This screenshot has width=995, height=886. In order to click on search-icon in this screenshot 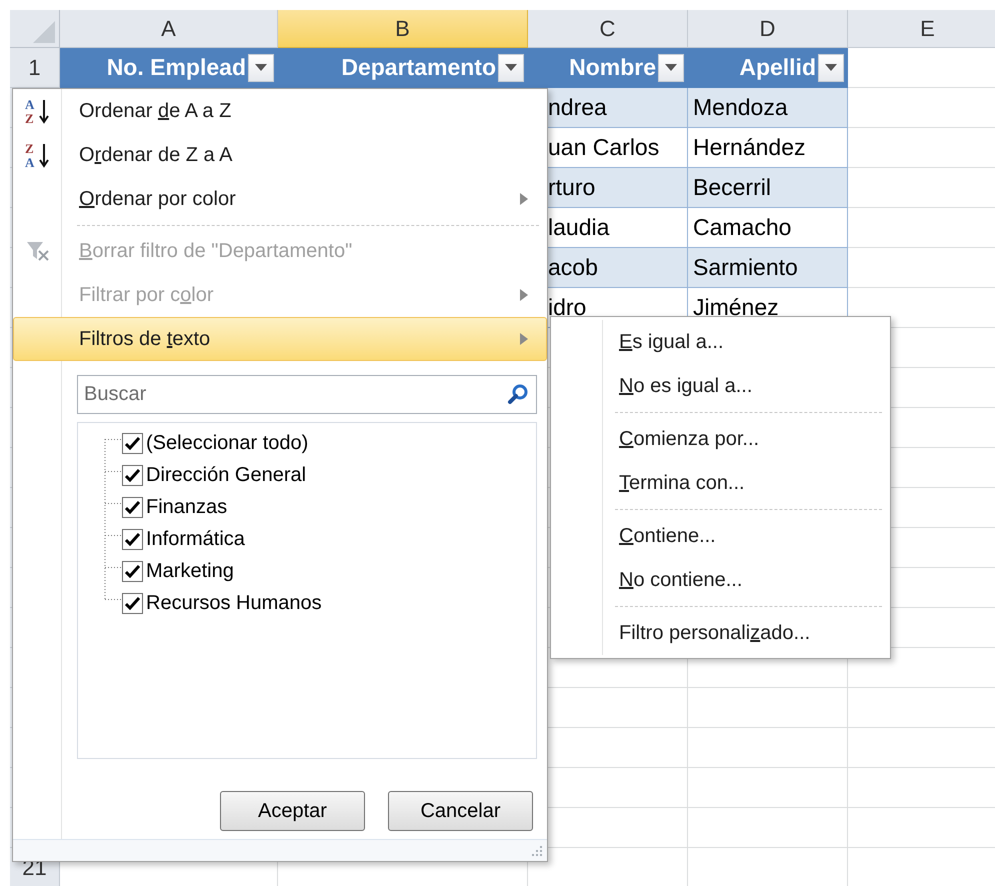, I will do `click(518, 394)`.